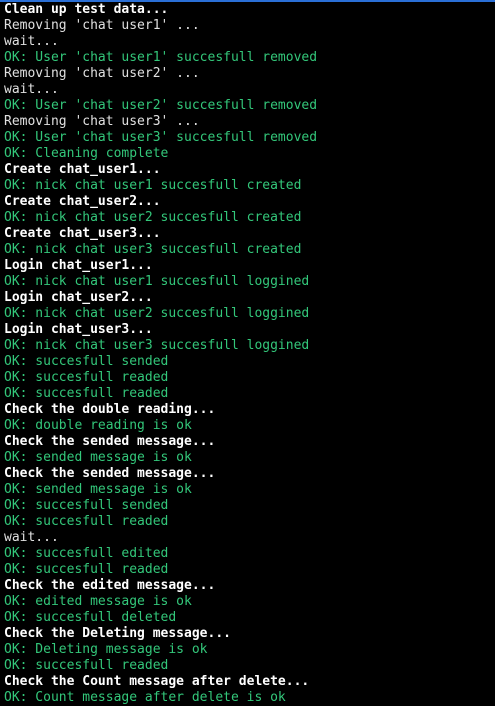 The image size is (495, 706). Describe the element at coordinates (145, 697) in the screenshot. I see `terminal-ok-line: OK: Count message after delete is ok` at that location.